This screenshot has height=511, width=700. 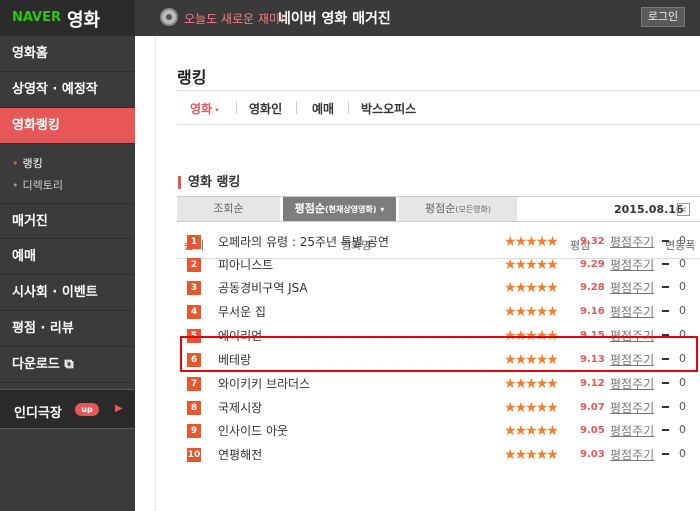 What do you see at coordinates (228, 209) in the screenshot?
I see `sort-tab-views: 조회순` at bounding box center [228, 209].